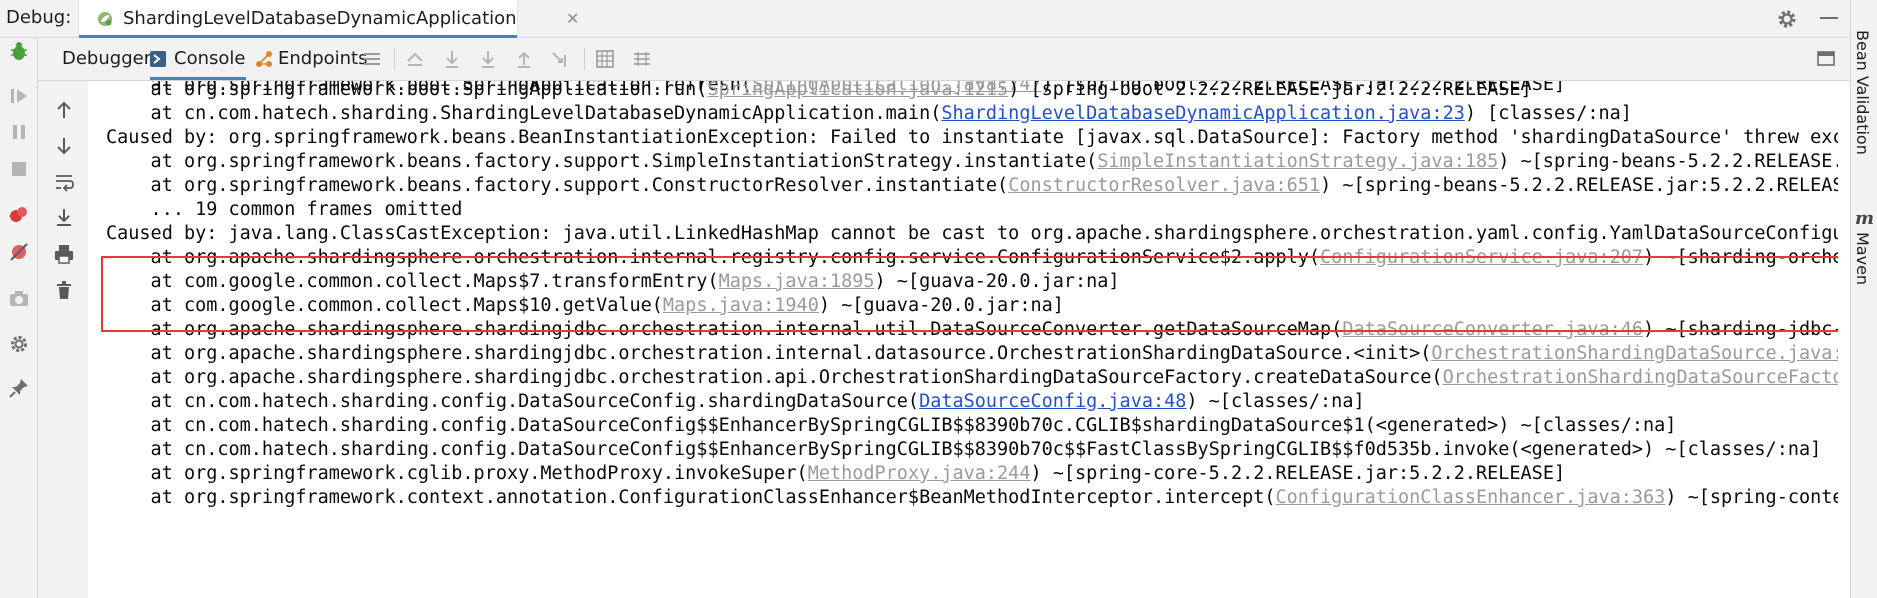  Describe the element at coordinates (1787, 19) in the screenshot. I see `gear-icon` at that location.